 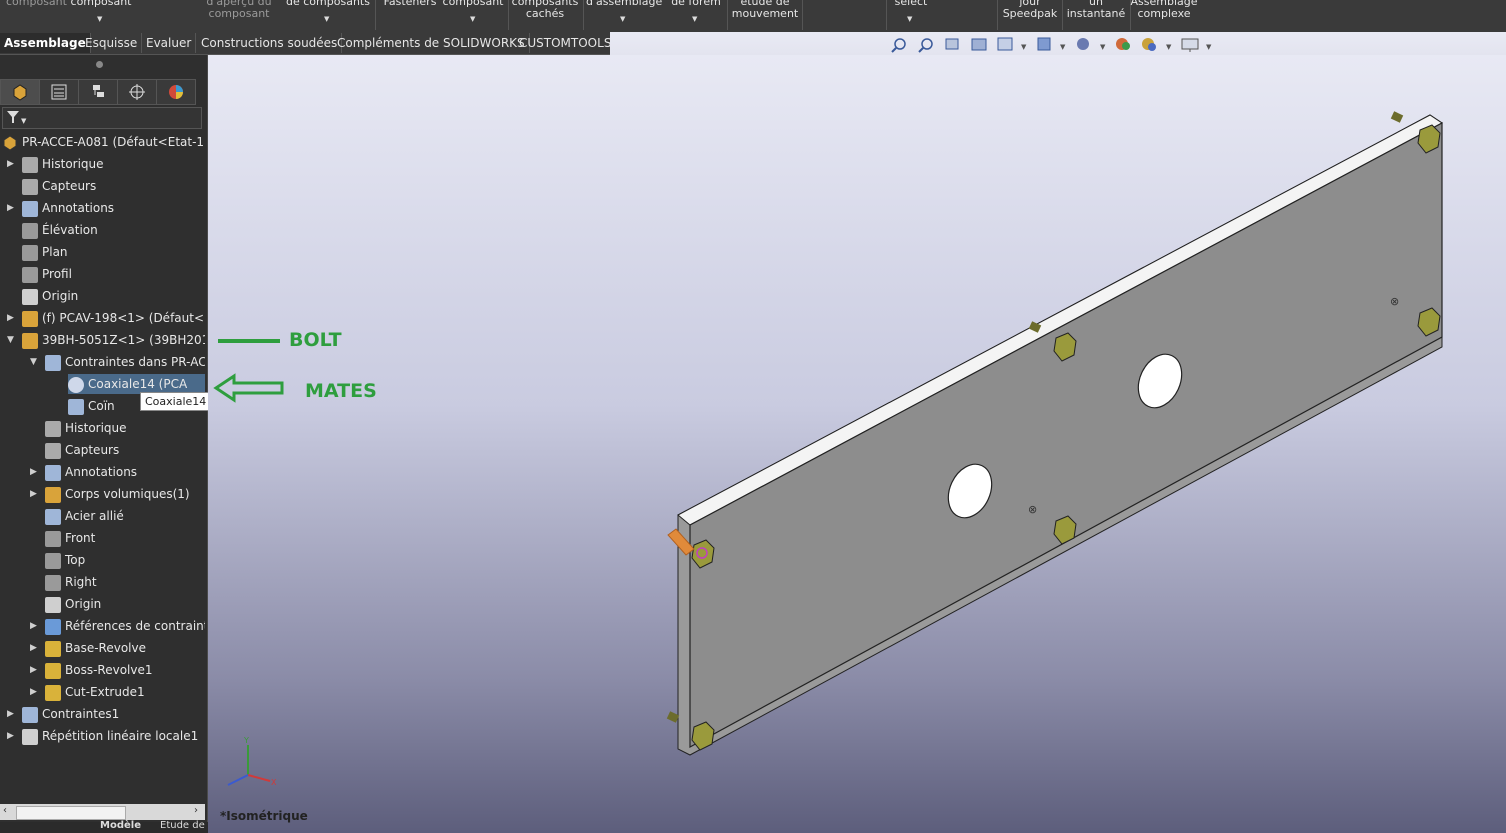 I want to click on tree-item: (f) PCAV-198<1> (Défaut<Etat, so click(x=113, y=318).